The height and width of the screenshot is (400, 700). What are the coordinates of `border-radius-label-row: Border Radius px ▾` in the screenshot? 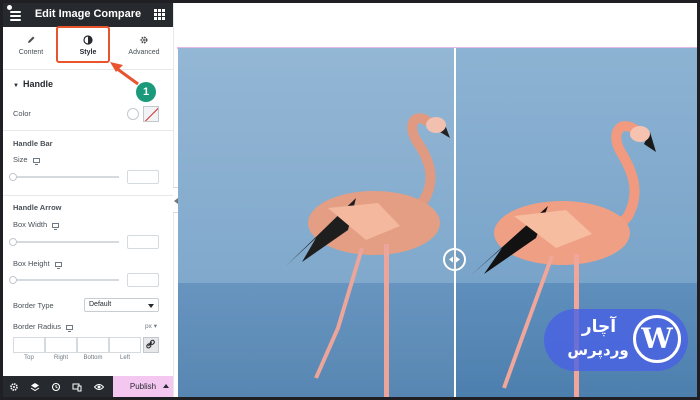 It's located at (86, 327).